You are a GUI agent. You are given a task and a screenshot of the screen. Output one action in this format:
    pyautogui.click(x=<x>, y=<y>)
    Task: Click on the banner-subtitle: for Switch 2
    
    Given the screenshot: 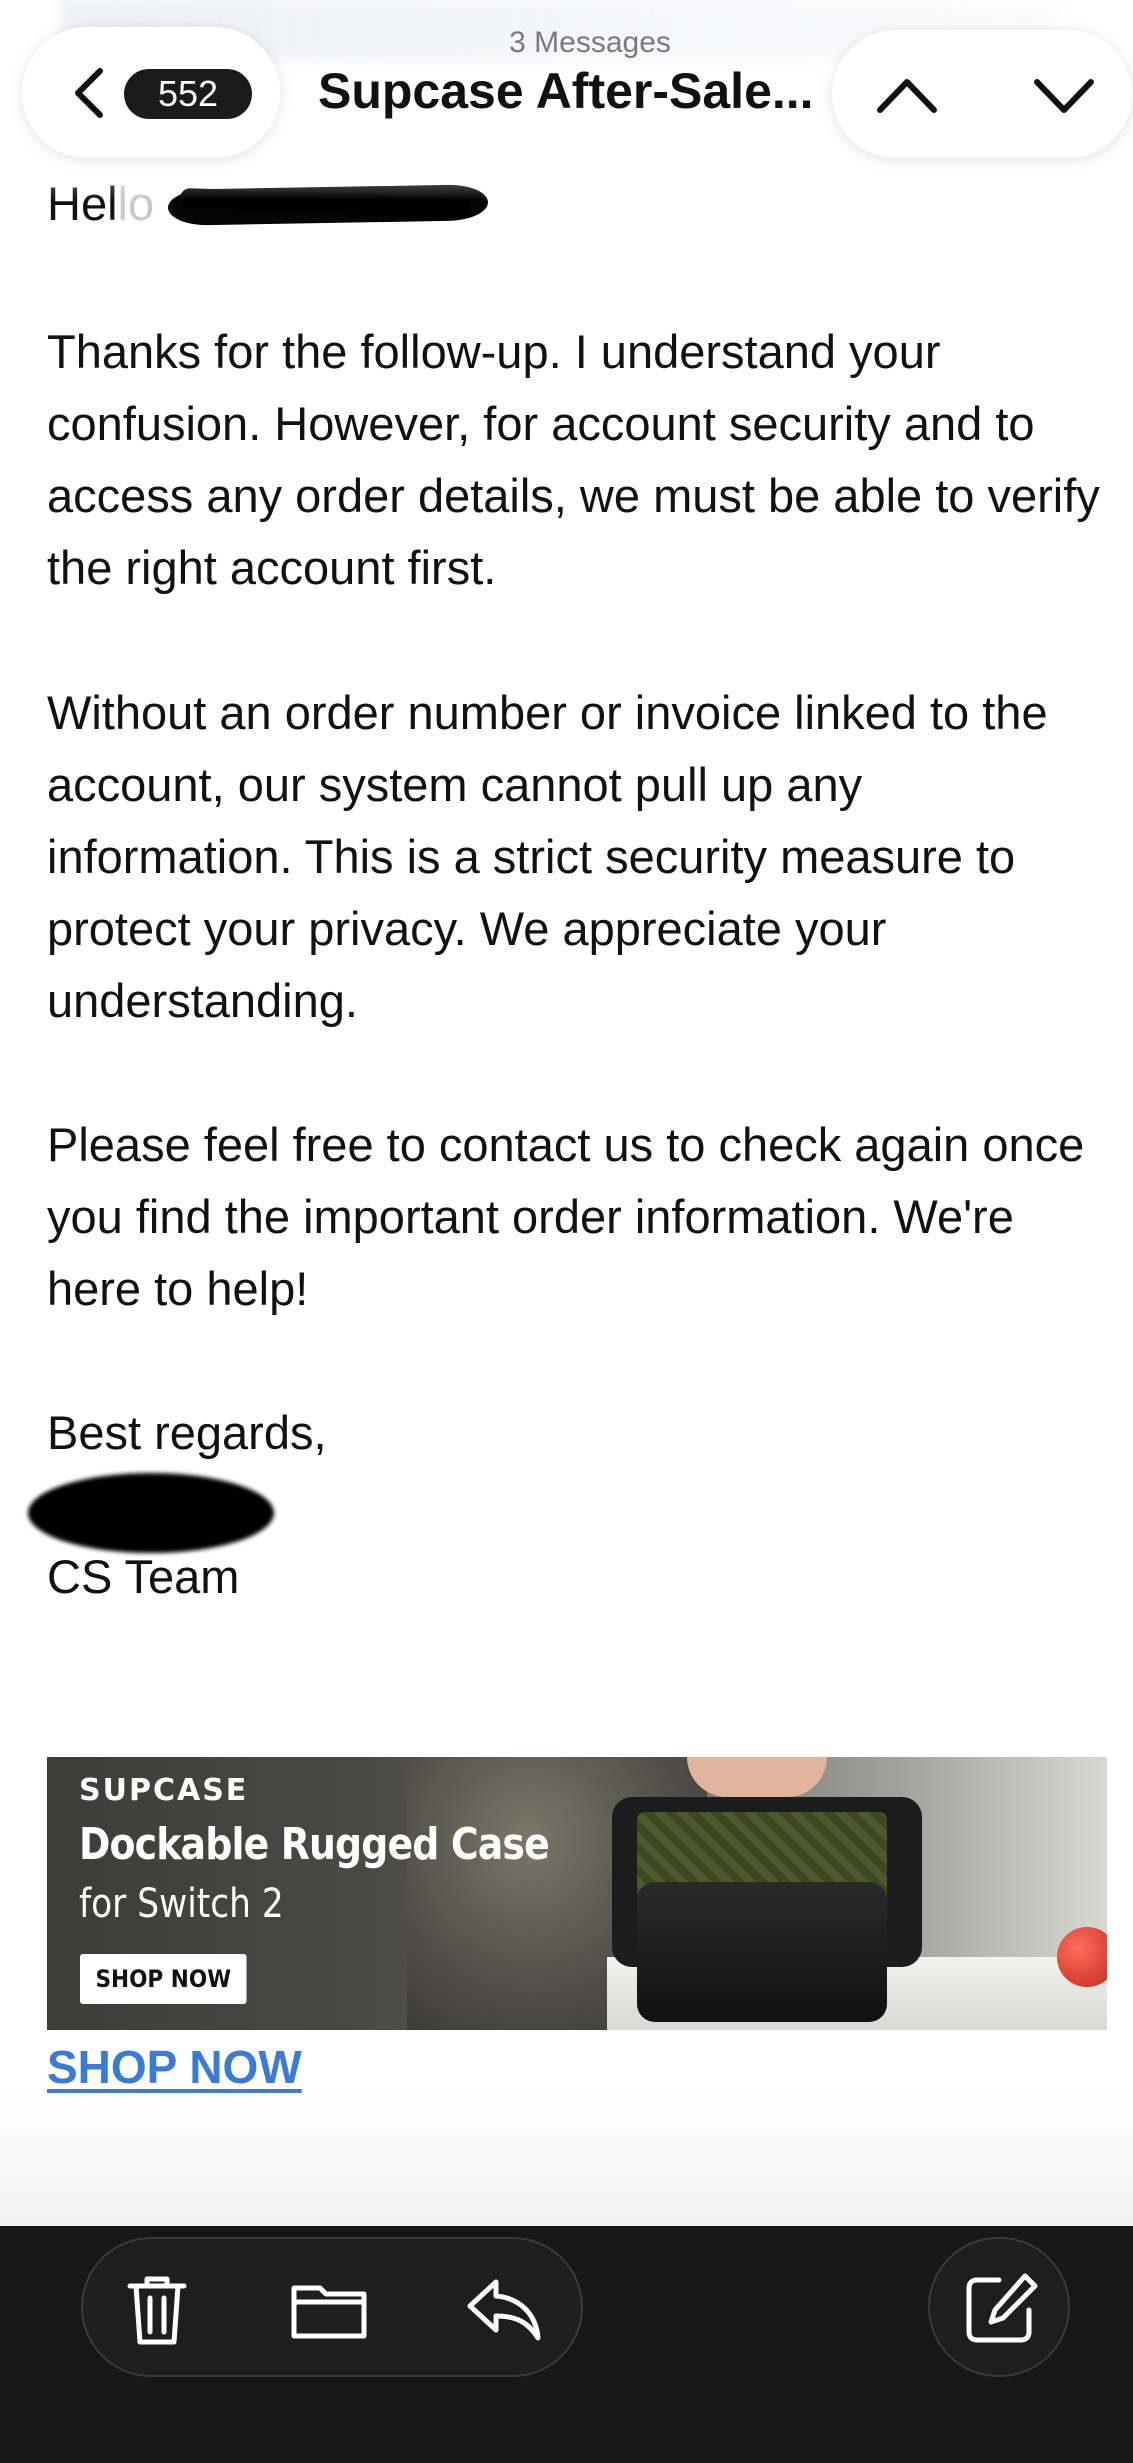 What is the action you would take?
    pyautogui.click(x=181, y=1904)
    